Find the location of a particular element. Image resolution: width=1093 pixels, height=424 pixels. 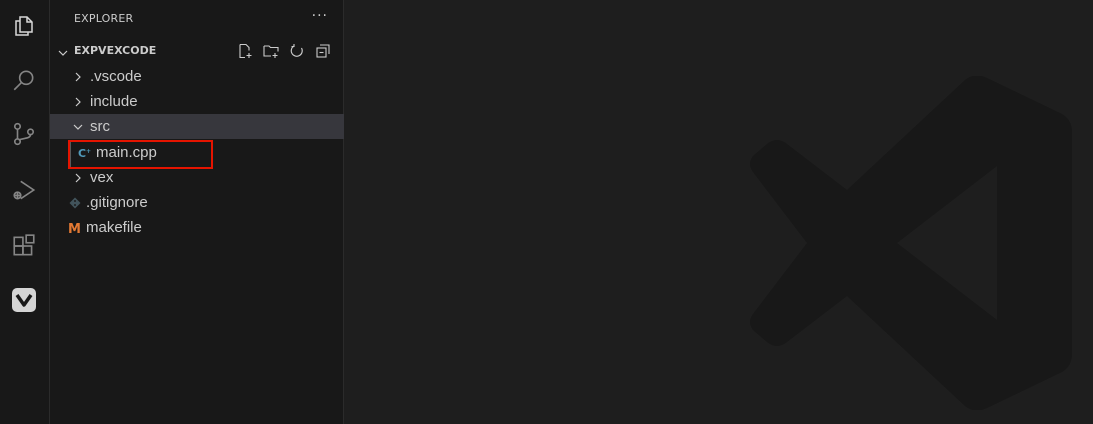

new-file-icon is located at coordinates (245, 51).